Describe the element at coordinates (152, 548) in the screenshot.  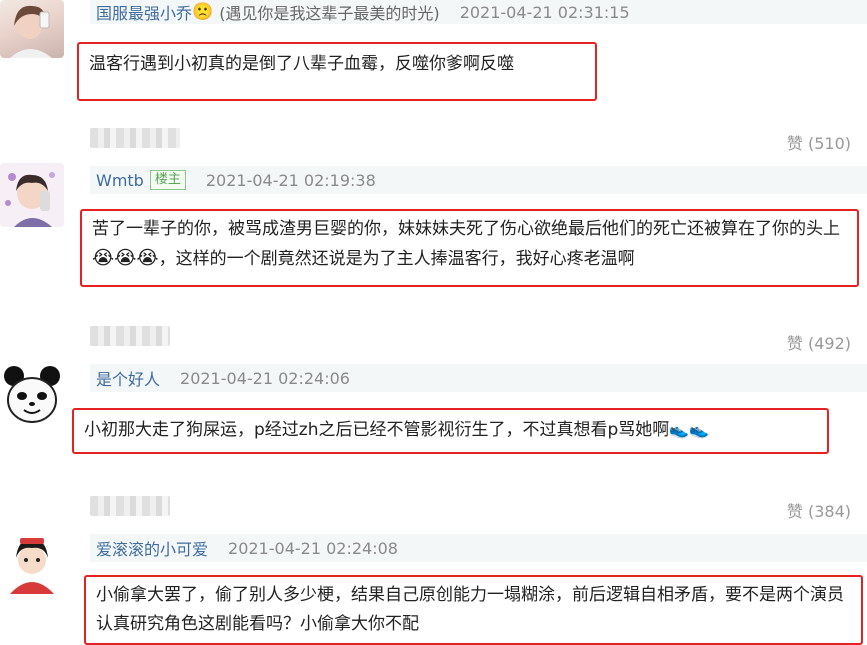
I see `username: 爱滚滚的小可爱` at that location.